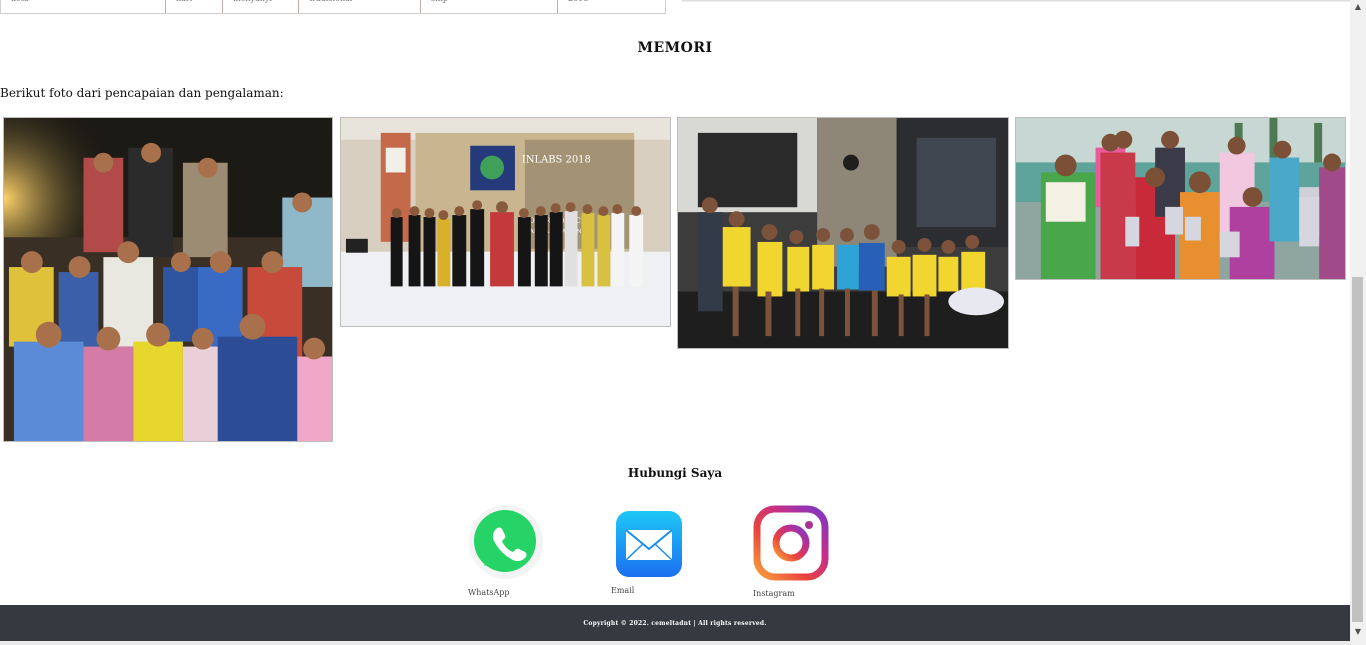 The image size is (1366, 645). I want to click on photo-swim-team, so click(843, 233).